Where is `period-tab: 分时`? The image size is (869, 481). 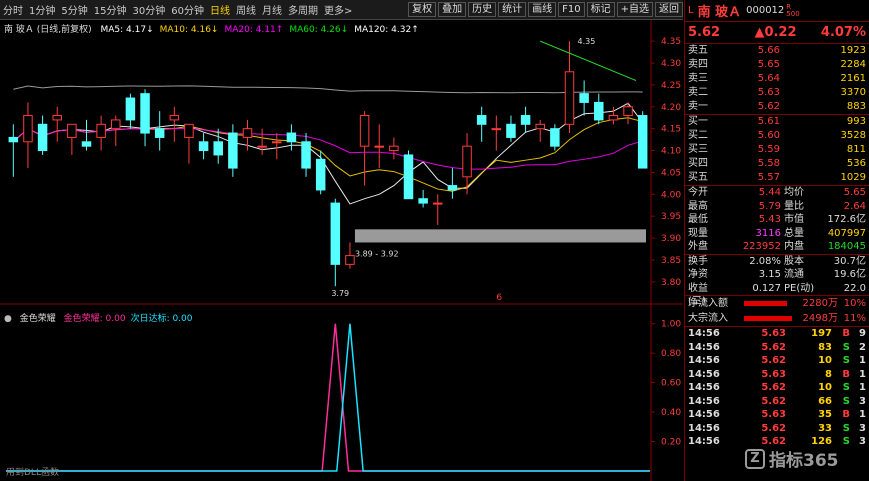 period-tab: 分时 is located at coordinates (13, 9).